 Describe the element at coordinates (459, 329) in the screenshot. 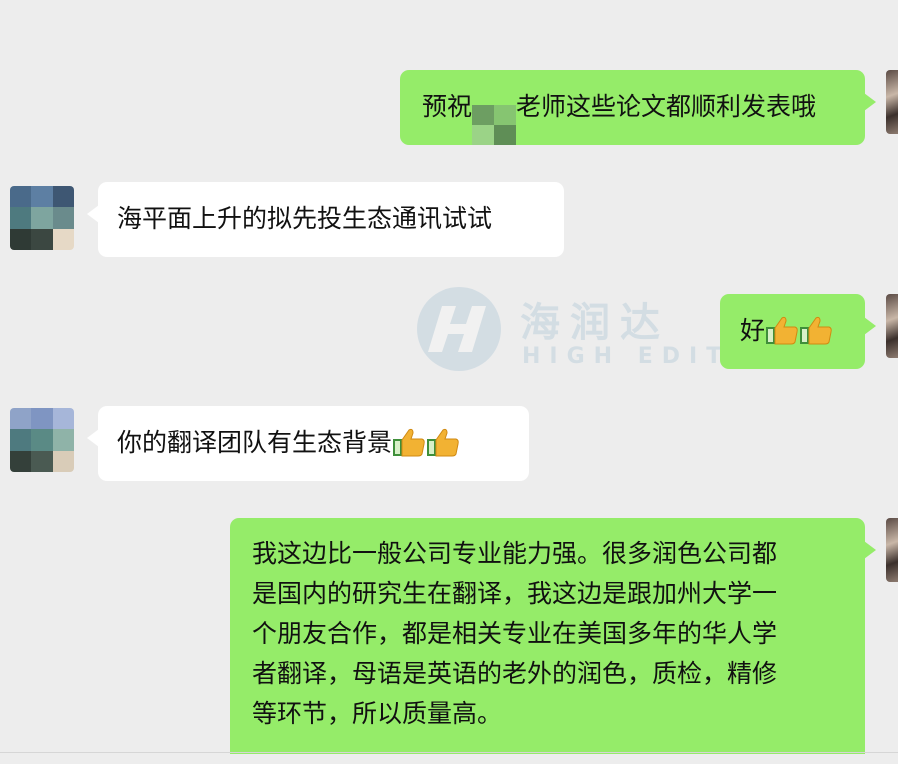

I see `h-logo-icon` at that location.